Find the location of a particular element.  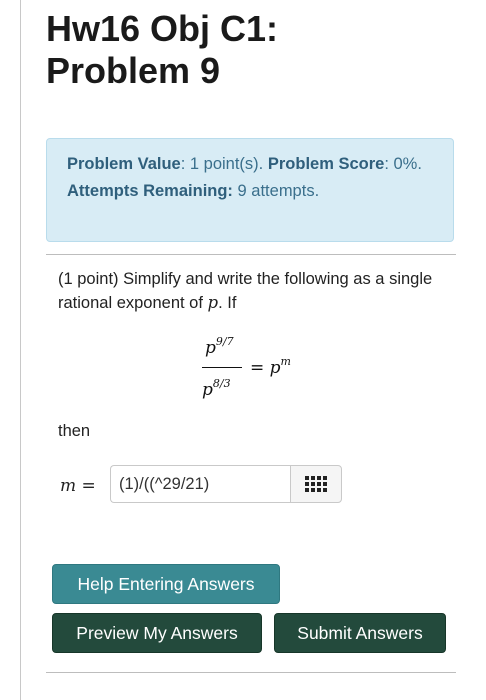

fraction-denominator: p8/3 is located at coordinates (216, 388).